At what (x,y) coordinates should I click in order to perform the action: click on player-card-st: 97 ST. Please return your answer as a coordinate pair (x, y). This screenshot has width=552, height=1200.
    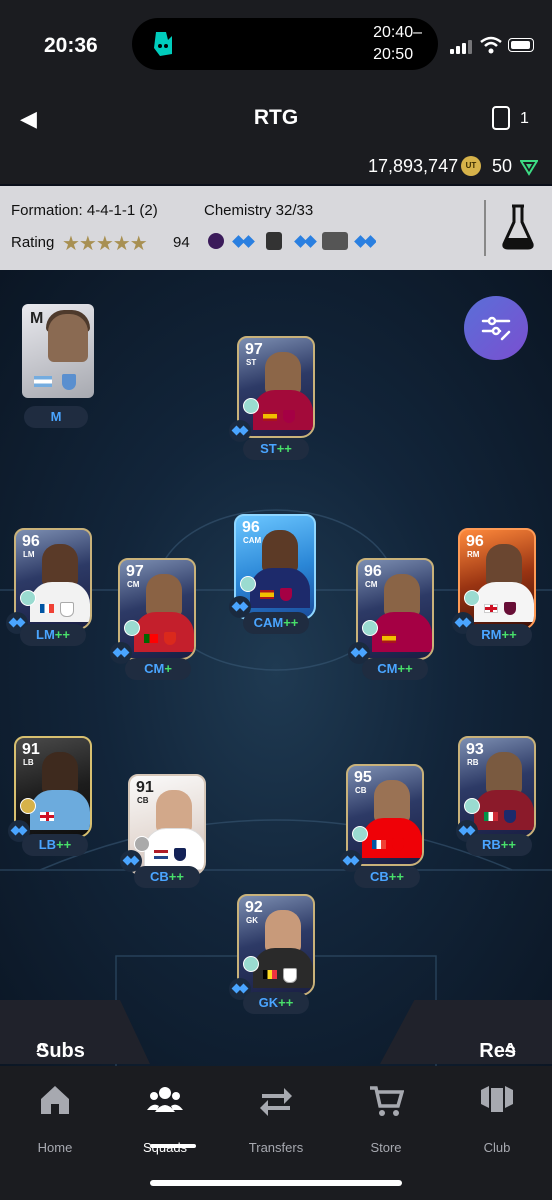
    Looking at the image, I should click on (276, 387).